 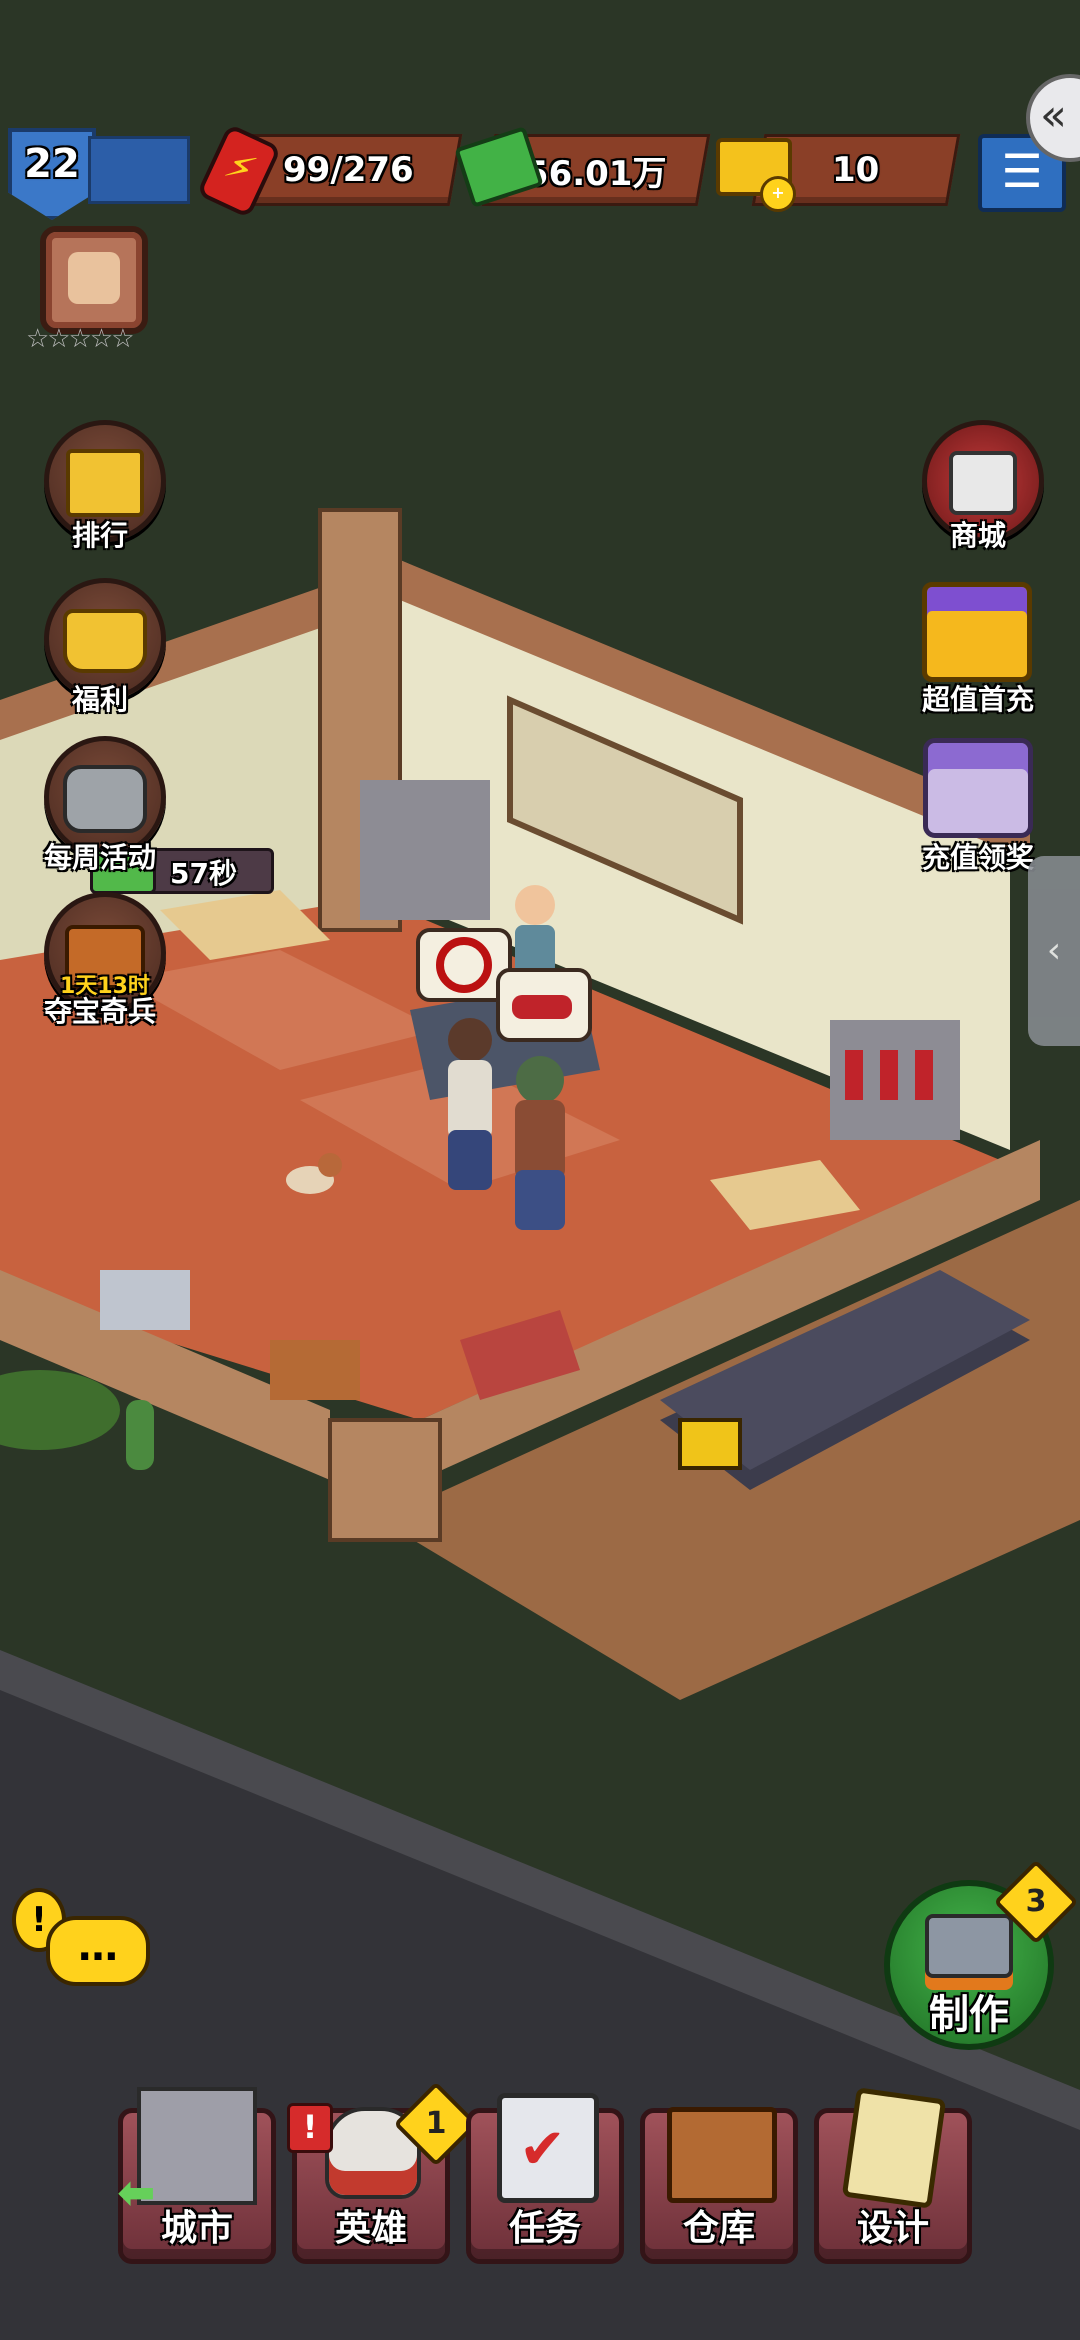 I want to click on pipe-crate, so click(x=315, y=1370).